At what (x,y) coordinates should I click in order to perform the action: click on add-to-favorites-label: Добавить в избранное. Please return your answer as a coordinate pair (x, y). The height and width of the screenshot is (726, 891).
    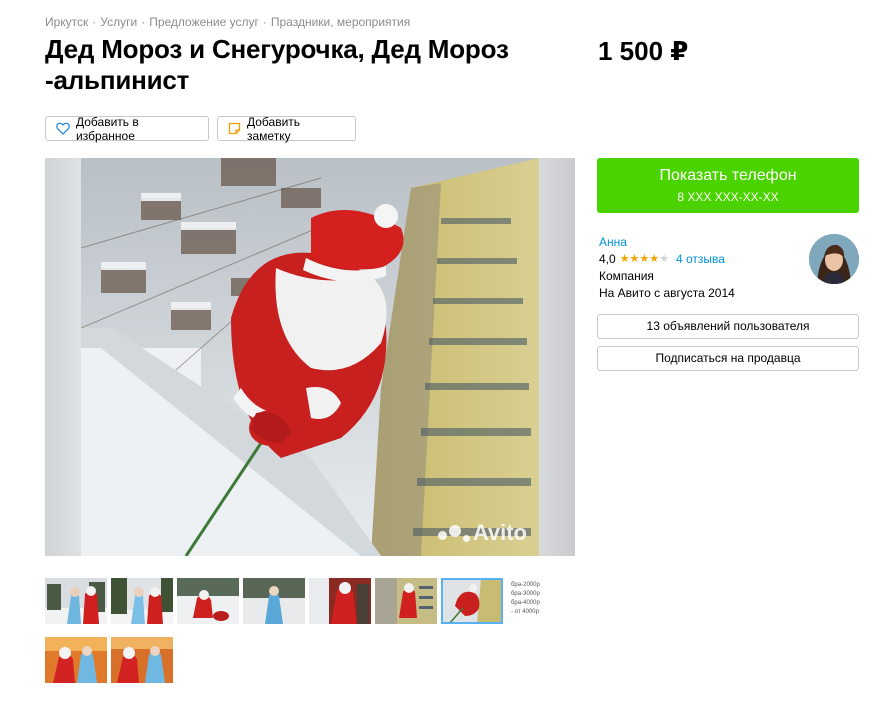
    Looking at the image, I should click on (107, 128).